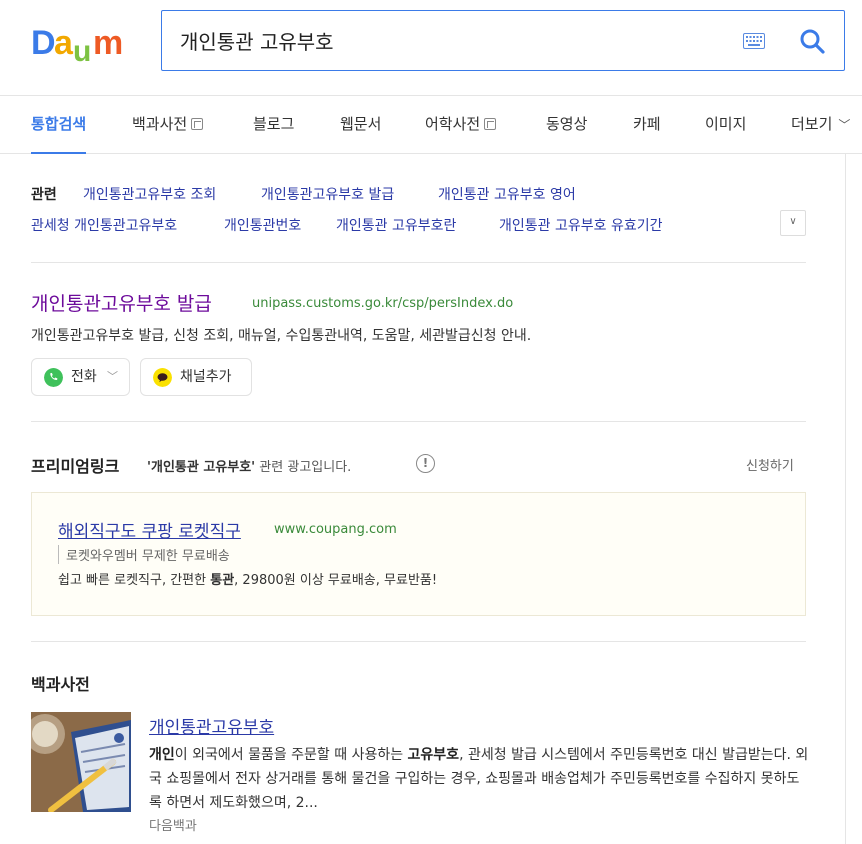  What do you see at coordinates (580, 225) in the screenshot?
I see `related-link: 개인통관 고유부호 유효기간` at bounding box center [580, 225].